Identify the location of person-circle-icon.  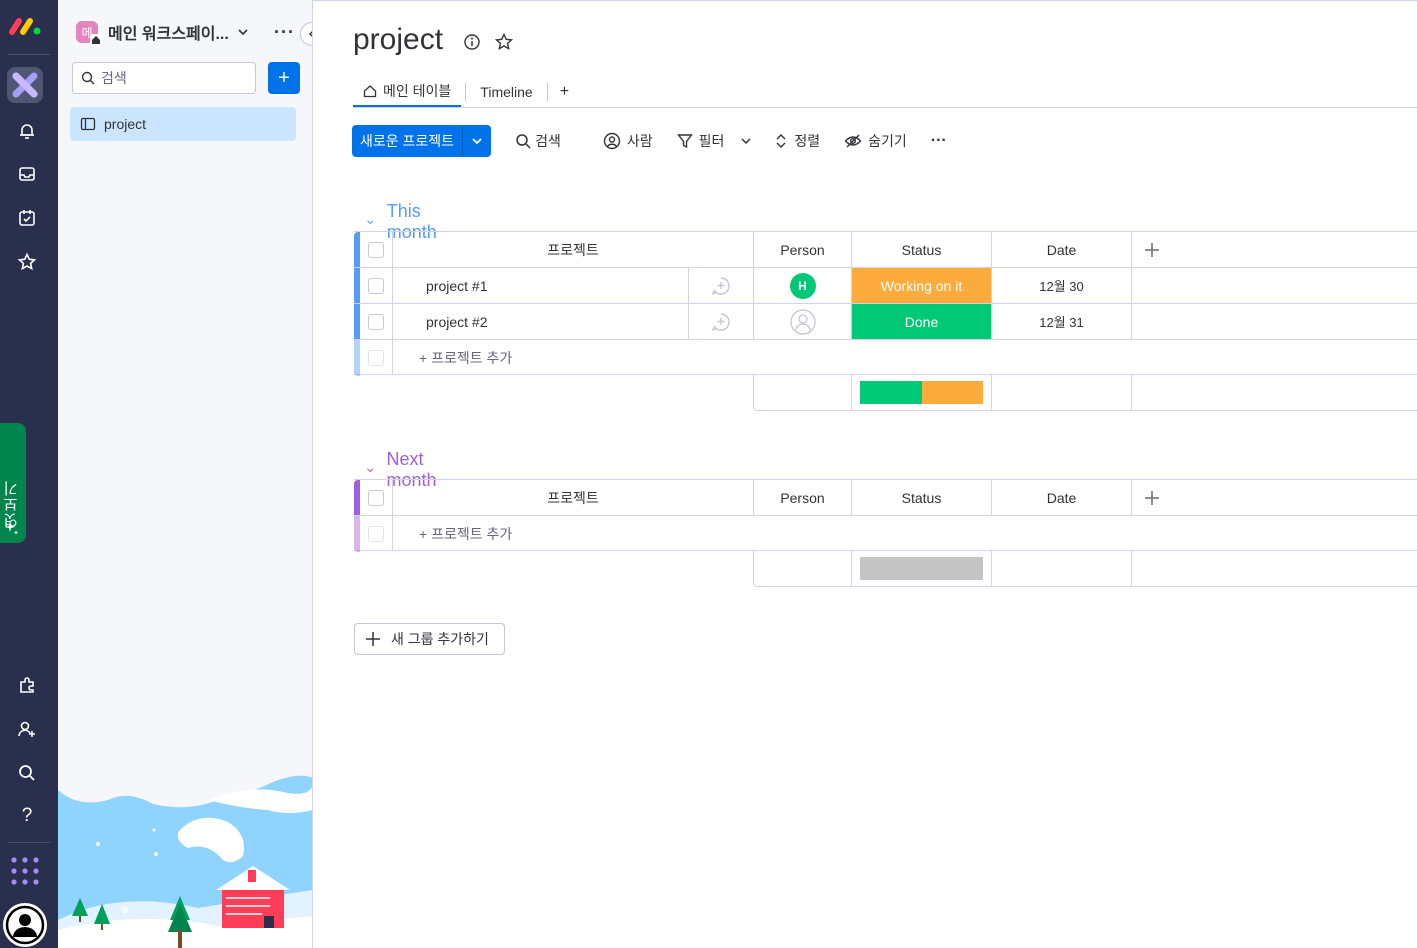
(612, 141).